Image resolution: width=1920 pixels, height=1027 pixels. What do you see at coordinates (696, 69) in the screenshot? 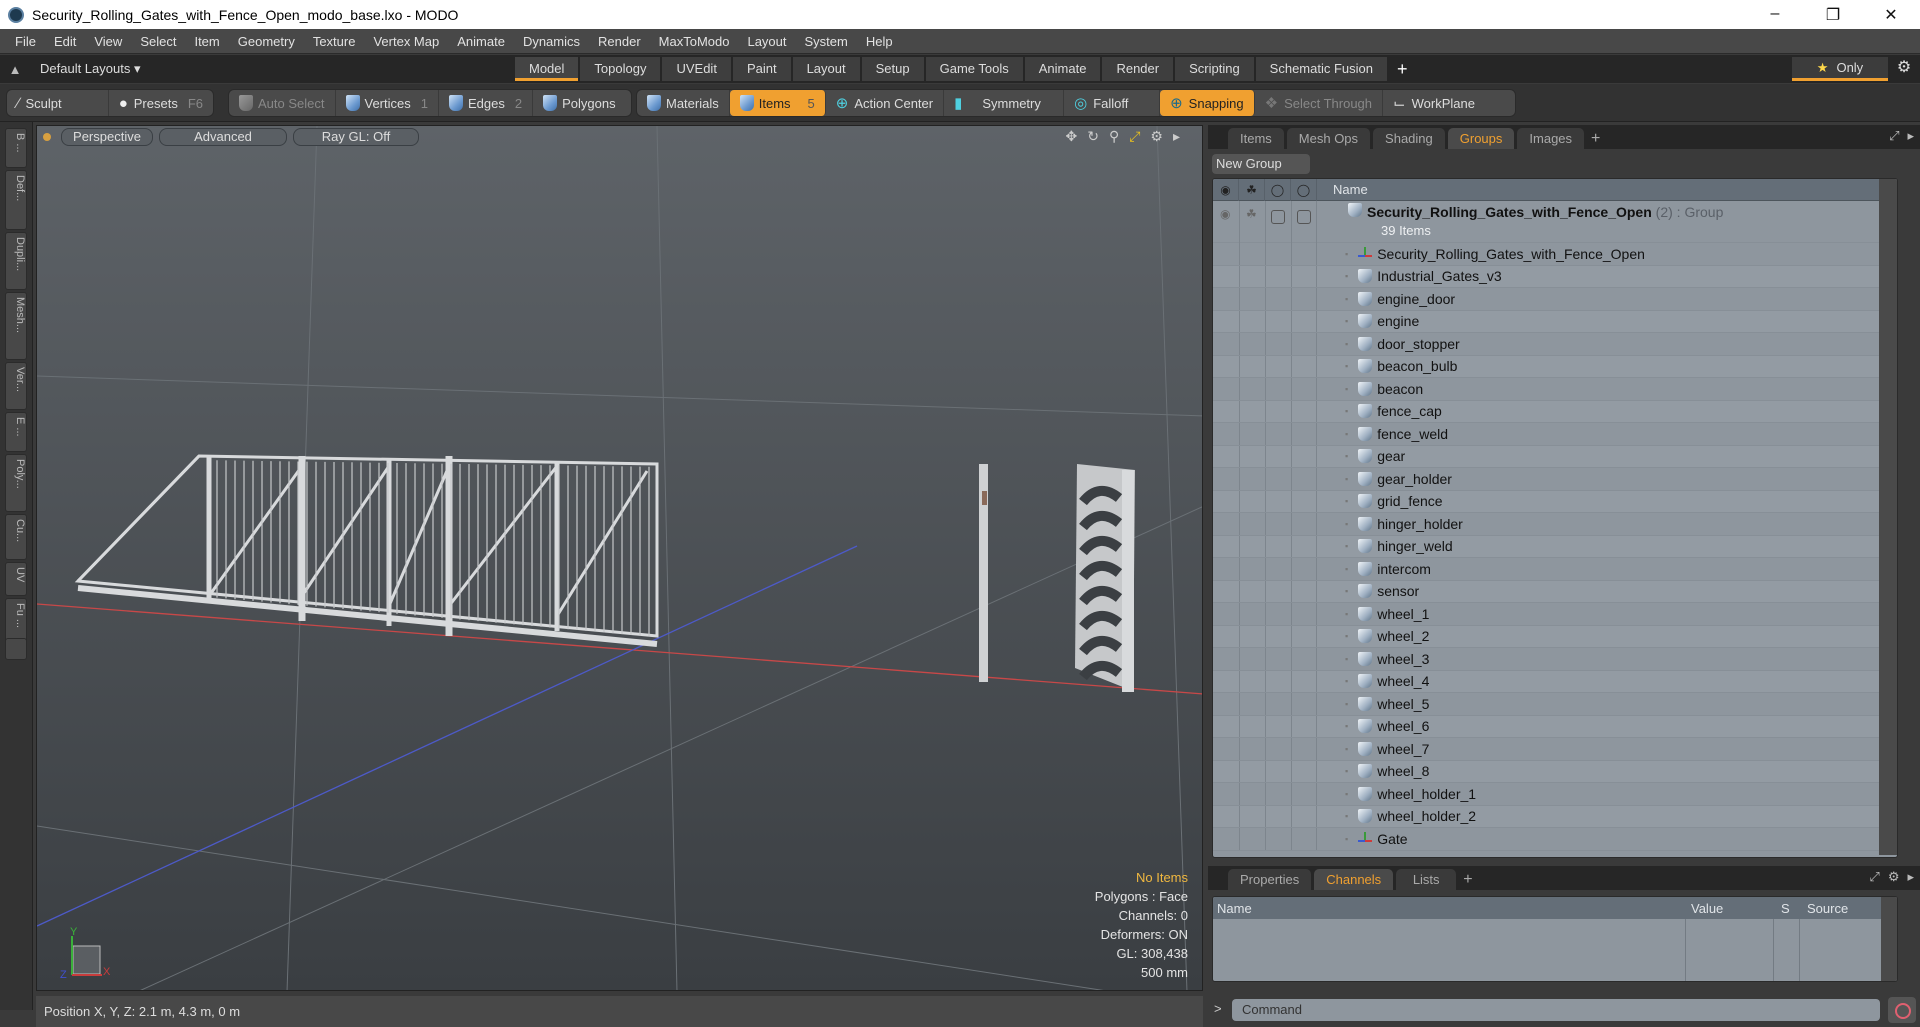
I see `layout-tab-uvedit: UVEdit` at bounding box center [696, 69].